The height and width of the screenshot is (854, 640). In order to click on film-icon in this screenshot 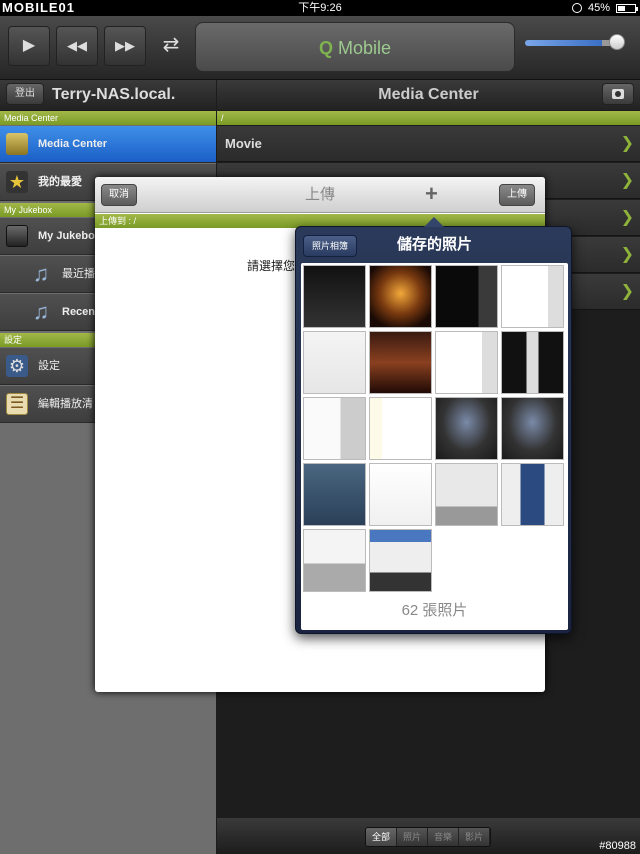, I will do `click(17, 144)`.